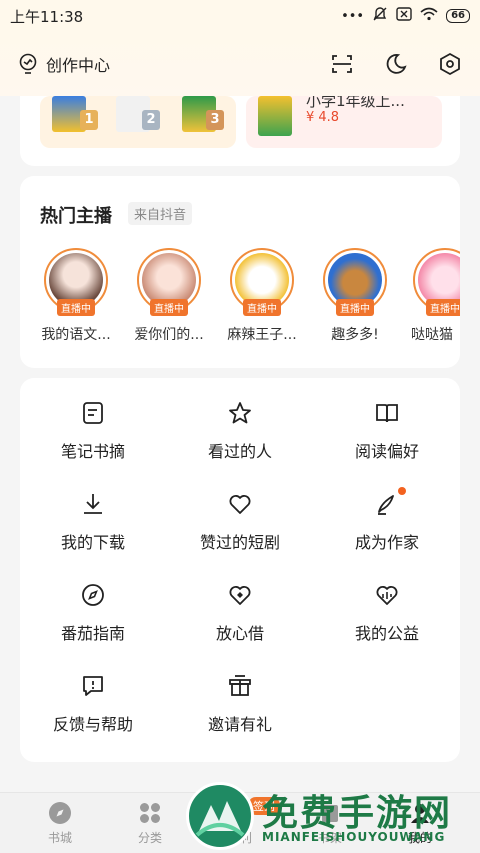 The image size is (480, 853). I want to click on pen-icon, so click(386, 505).